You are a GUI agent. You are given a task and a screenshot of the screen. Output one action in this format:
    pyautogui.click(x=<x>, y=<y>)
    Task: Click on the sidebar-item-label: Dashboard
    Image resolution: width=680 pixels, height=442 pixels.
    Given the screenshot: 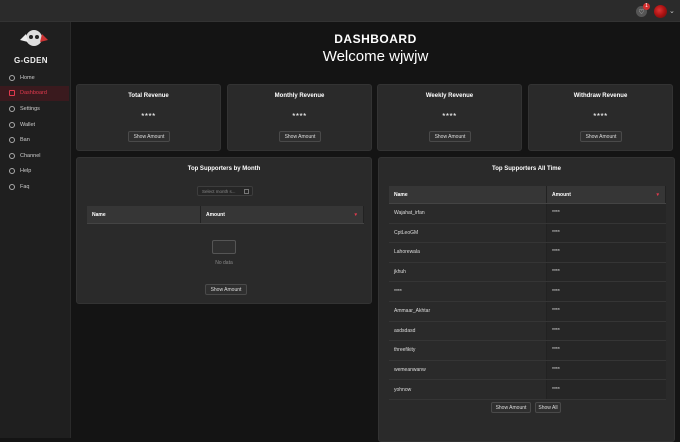 What is the action you would take?
    pyautogui.click(x=33, y=93)
    